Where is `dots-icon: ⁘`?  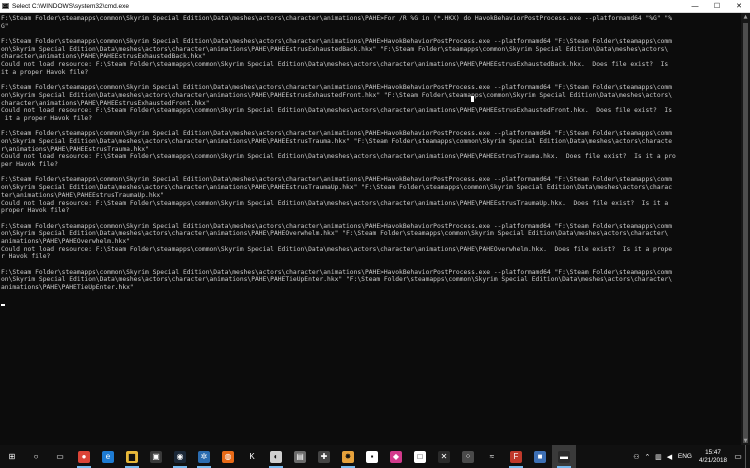
dots-icon: ⁘ is located at coordinates (468, 456).